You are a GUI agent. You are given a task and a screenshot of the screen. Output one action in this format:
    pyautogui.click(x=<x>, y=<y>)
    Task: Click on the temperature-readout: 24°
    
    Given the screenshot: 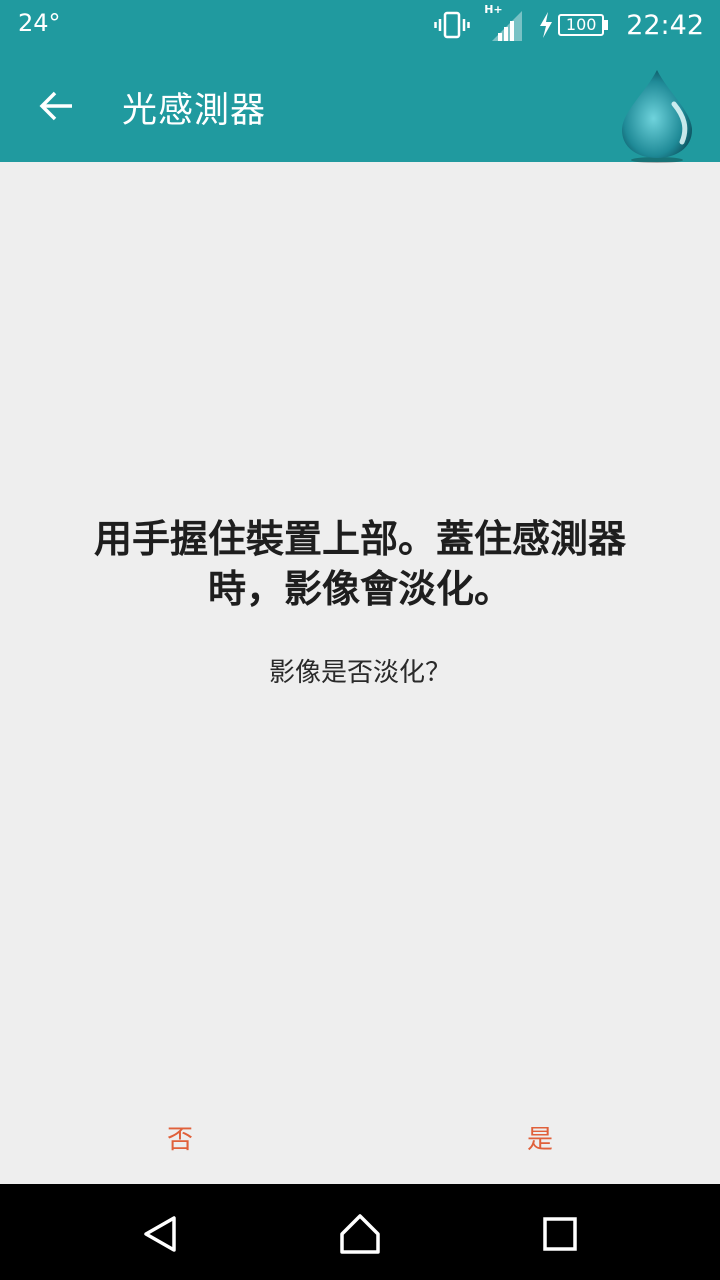 What is the action you would take?
    pyautogui.click(x=39, y=23)
    